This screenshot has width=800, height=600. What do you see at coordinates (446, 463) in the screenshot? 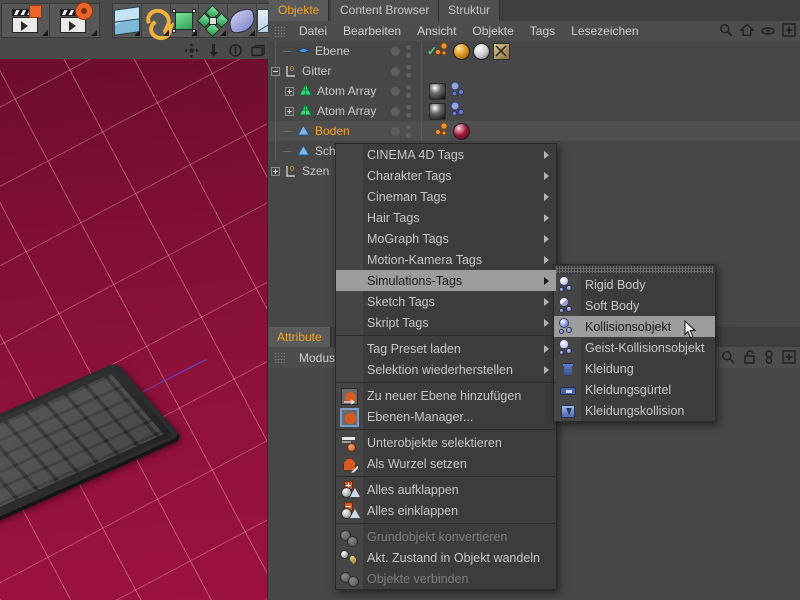
I see `menu-item-als-wurzel-setzen: Als Wurzel setzen` at bounding box center [446, 463].